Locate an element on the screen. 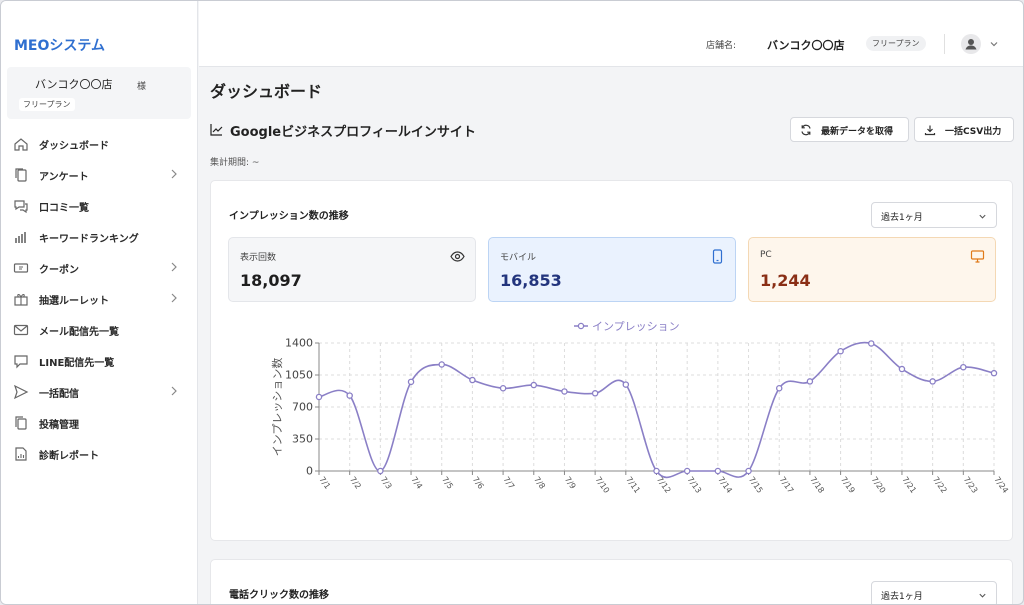 This screenshot has height=605, width=1024. chevron-down-icon is located at coordinates (982, 595).